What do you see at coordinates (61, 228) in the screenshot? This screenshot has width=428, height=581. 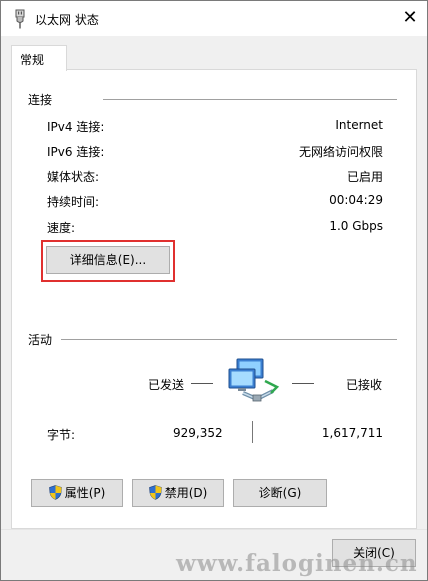 I see `speed-label: 速度:` at bounding box center [61, 228].